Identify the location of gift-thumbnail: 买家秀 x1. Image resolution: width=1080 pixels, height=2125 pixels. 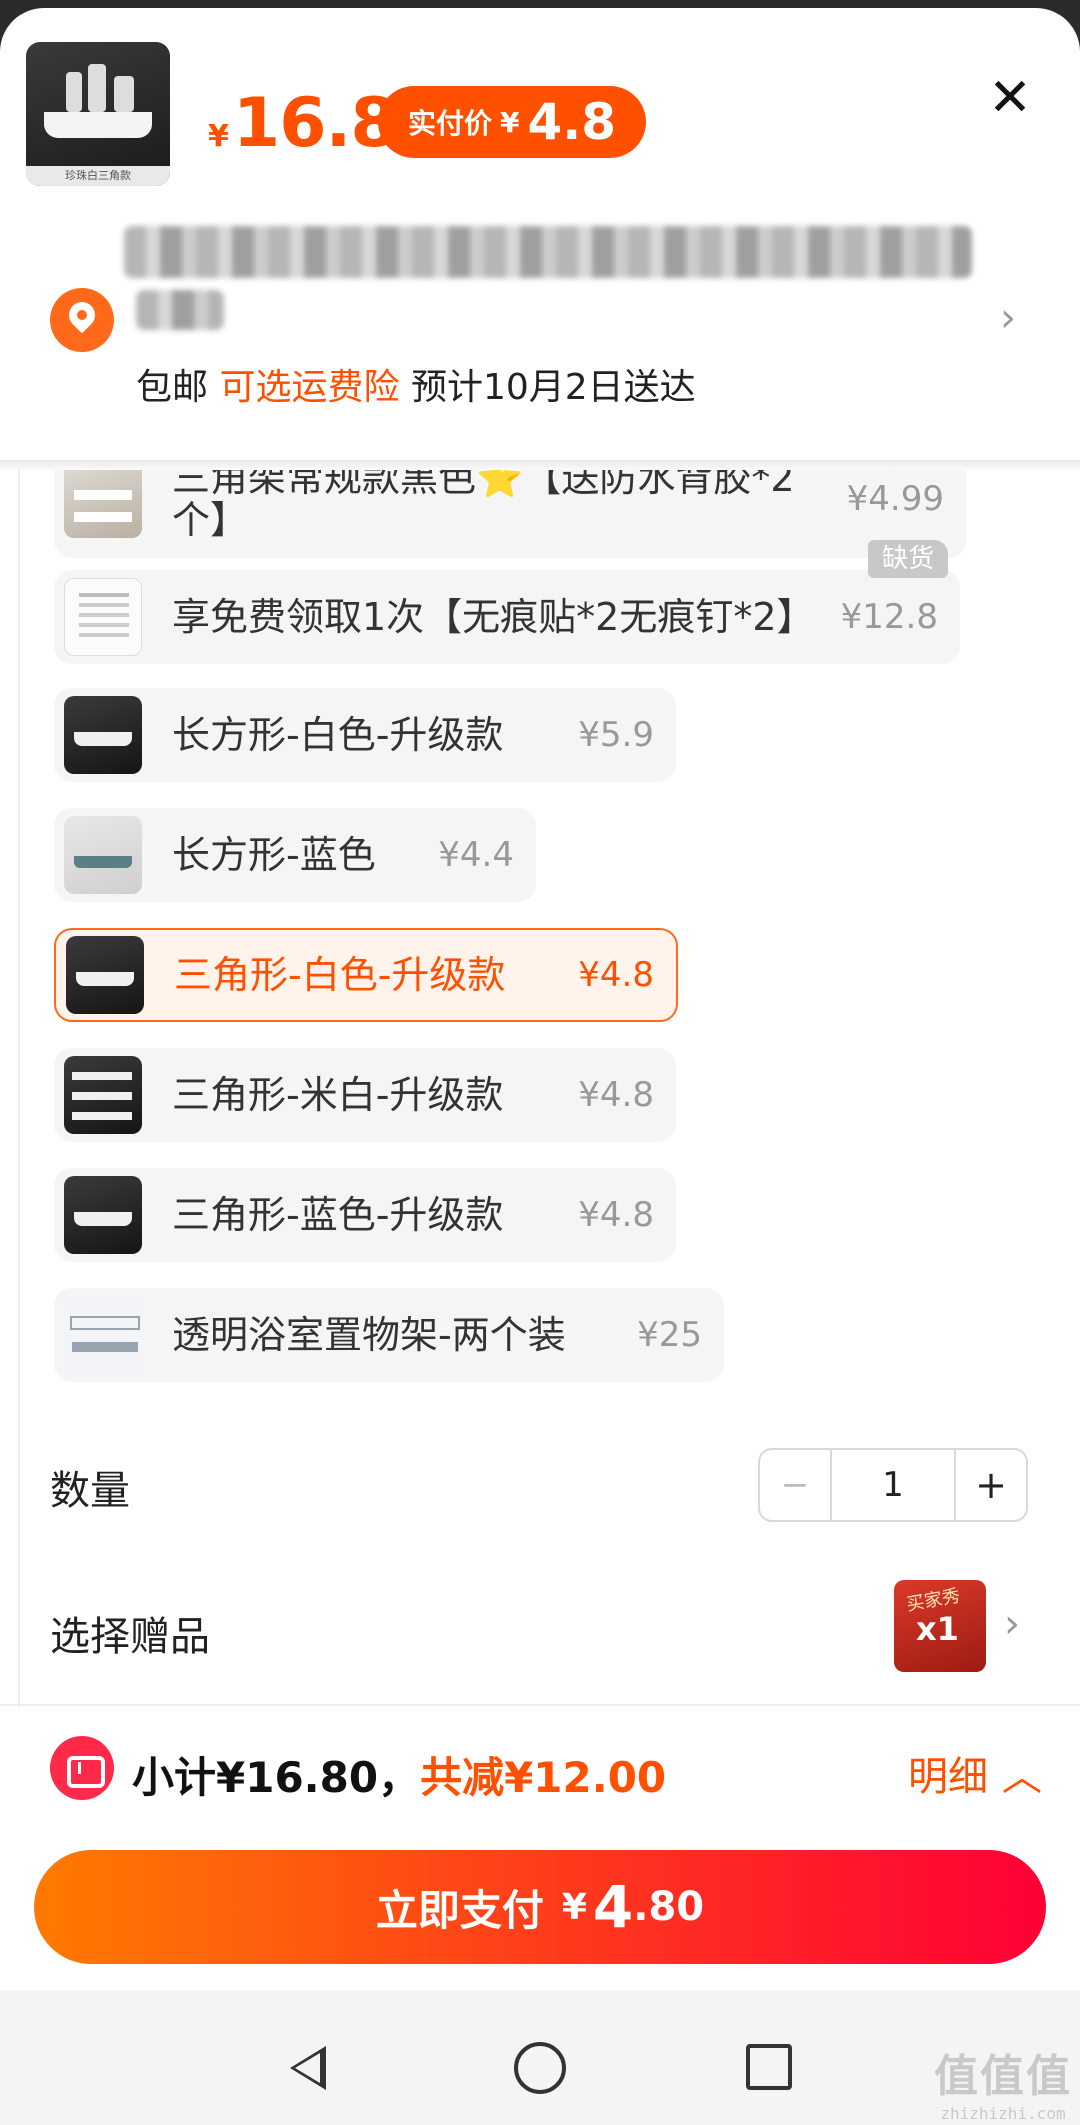
(940, 1626).